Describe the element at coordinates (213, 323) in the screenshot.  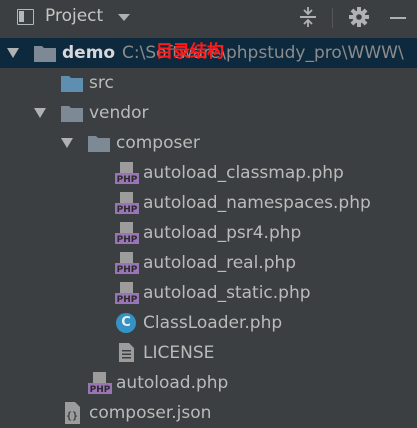
I see `file-label: ClassLoader.php` at that location.